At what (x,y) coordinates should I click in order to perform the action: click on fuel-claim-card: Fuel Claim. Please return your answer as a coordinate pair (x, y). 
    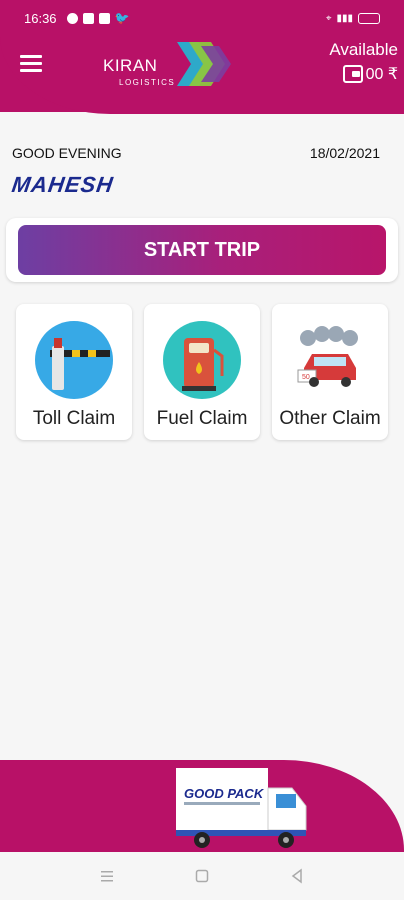
    Looking at the image, I should click on (202, 372).